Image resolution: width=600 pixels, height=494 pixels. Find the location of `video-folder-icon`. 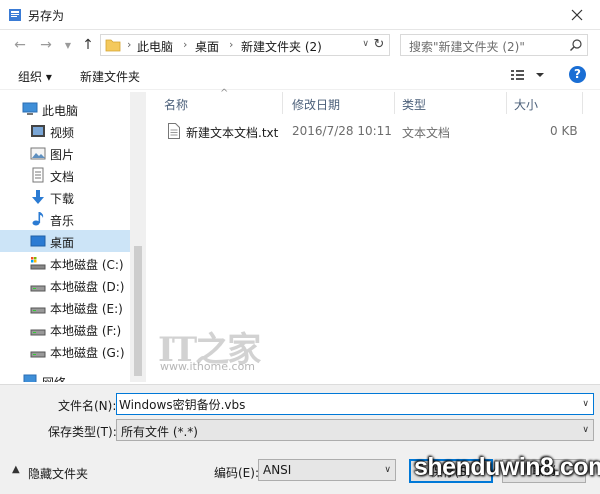

video-folder-icon is located at coordinates (38, 131).